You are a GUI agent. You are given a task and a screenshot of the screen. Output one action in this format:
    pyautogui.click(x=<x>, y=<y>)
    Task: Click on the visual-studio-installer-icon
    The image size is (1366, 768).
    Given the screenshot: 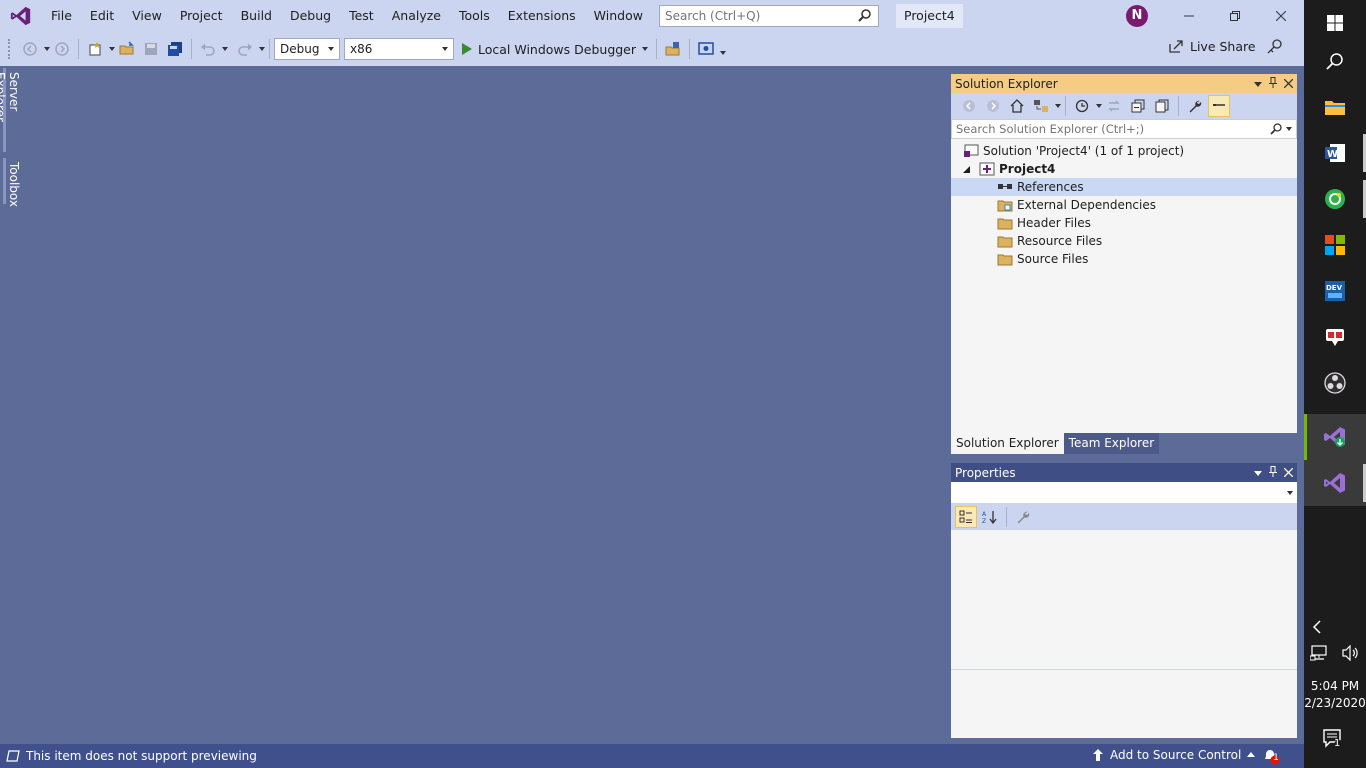 What is the action you would take?
    pyautogui.click(x=1334, y=437)
    